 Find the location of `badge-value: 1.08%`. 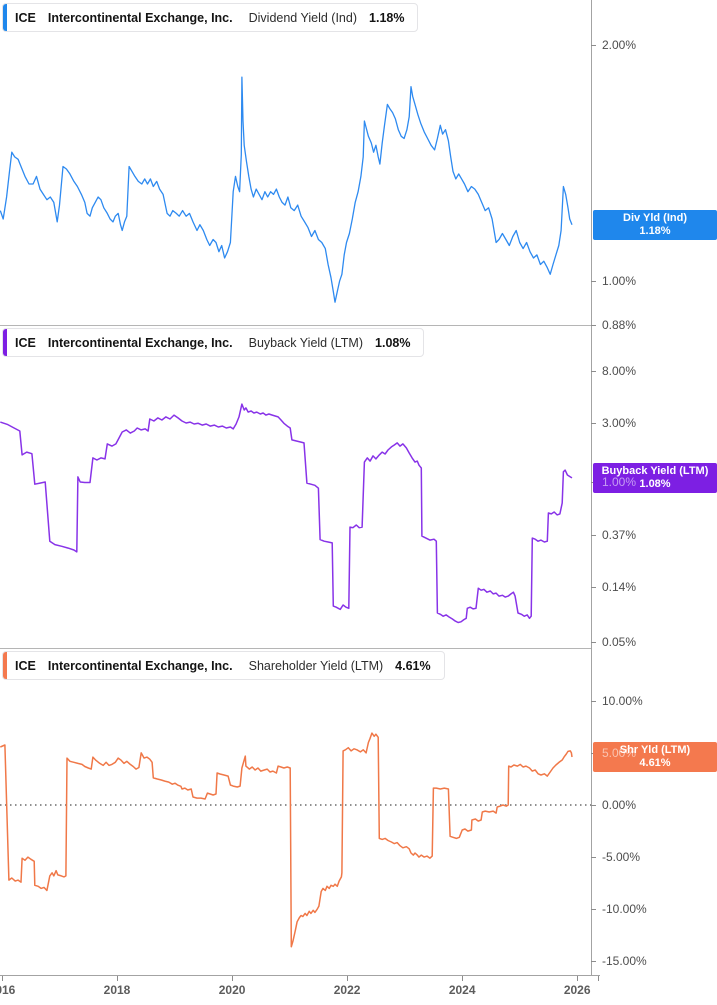

badge-value: 1.08% is located at coordinates (655, 484).